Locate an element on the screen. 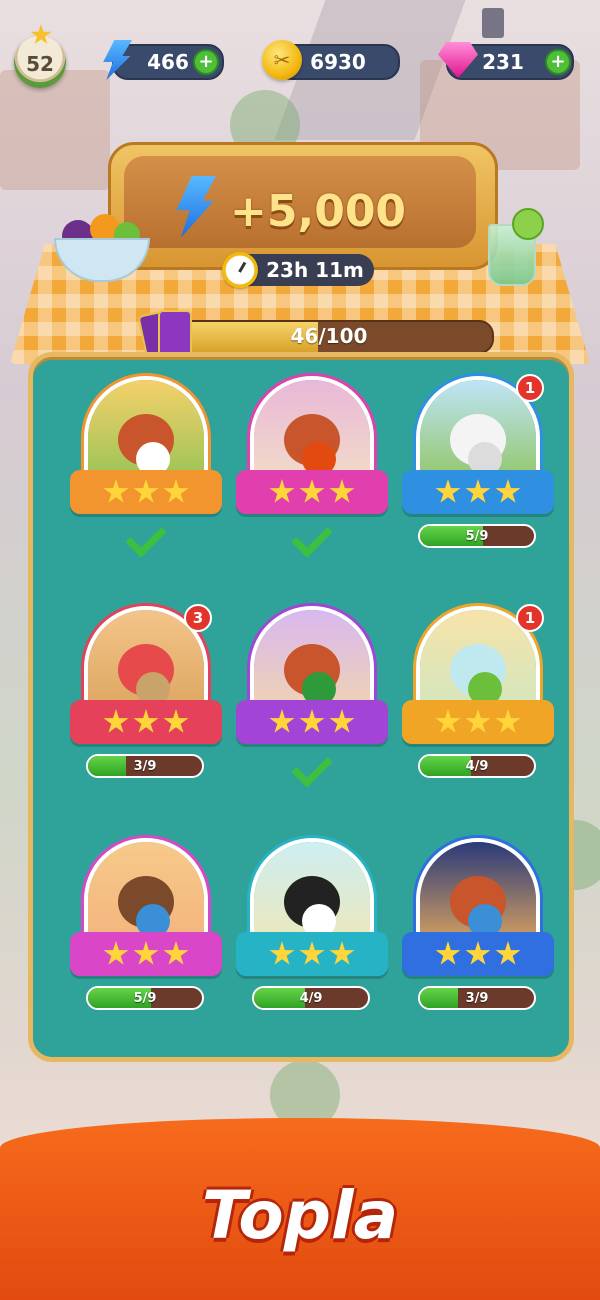  dice-icon is located at coordinates (493, 23).